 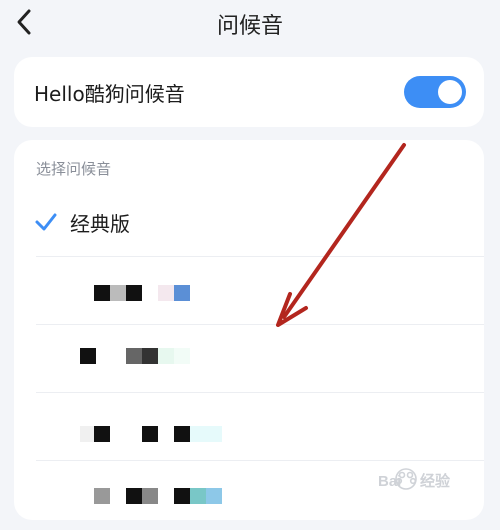 What do you see at coordinates (341, 235) in the screenshot?
I see `arrow-annotation-icon` at bounding box center [341, 235].